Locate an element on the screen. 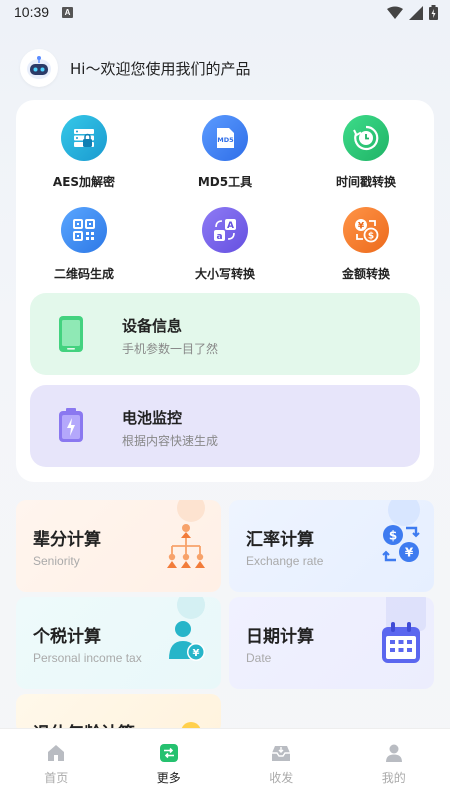 The image size is (450, 801). nav-home: 首页 is located at coordinates (56, 765).